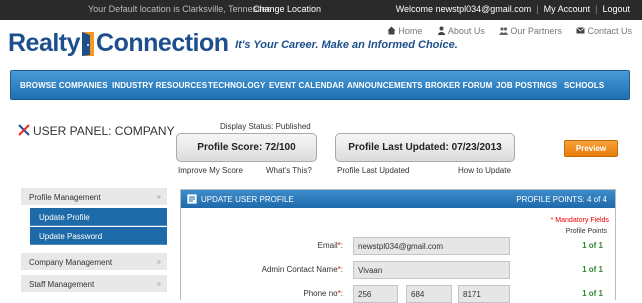 The width and height of the screenshot is (642, 303). What do you see at coordinates (581, 30) in the screenshot?
I see `mail-icon` at bounding box center [581, 30].